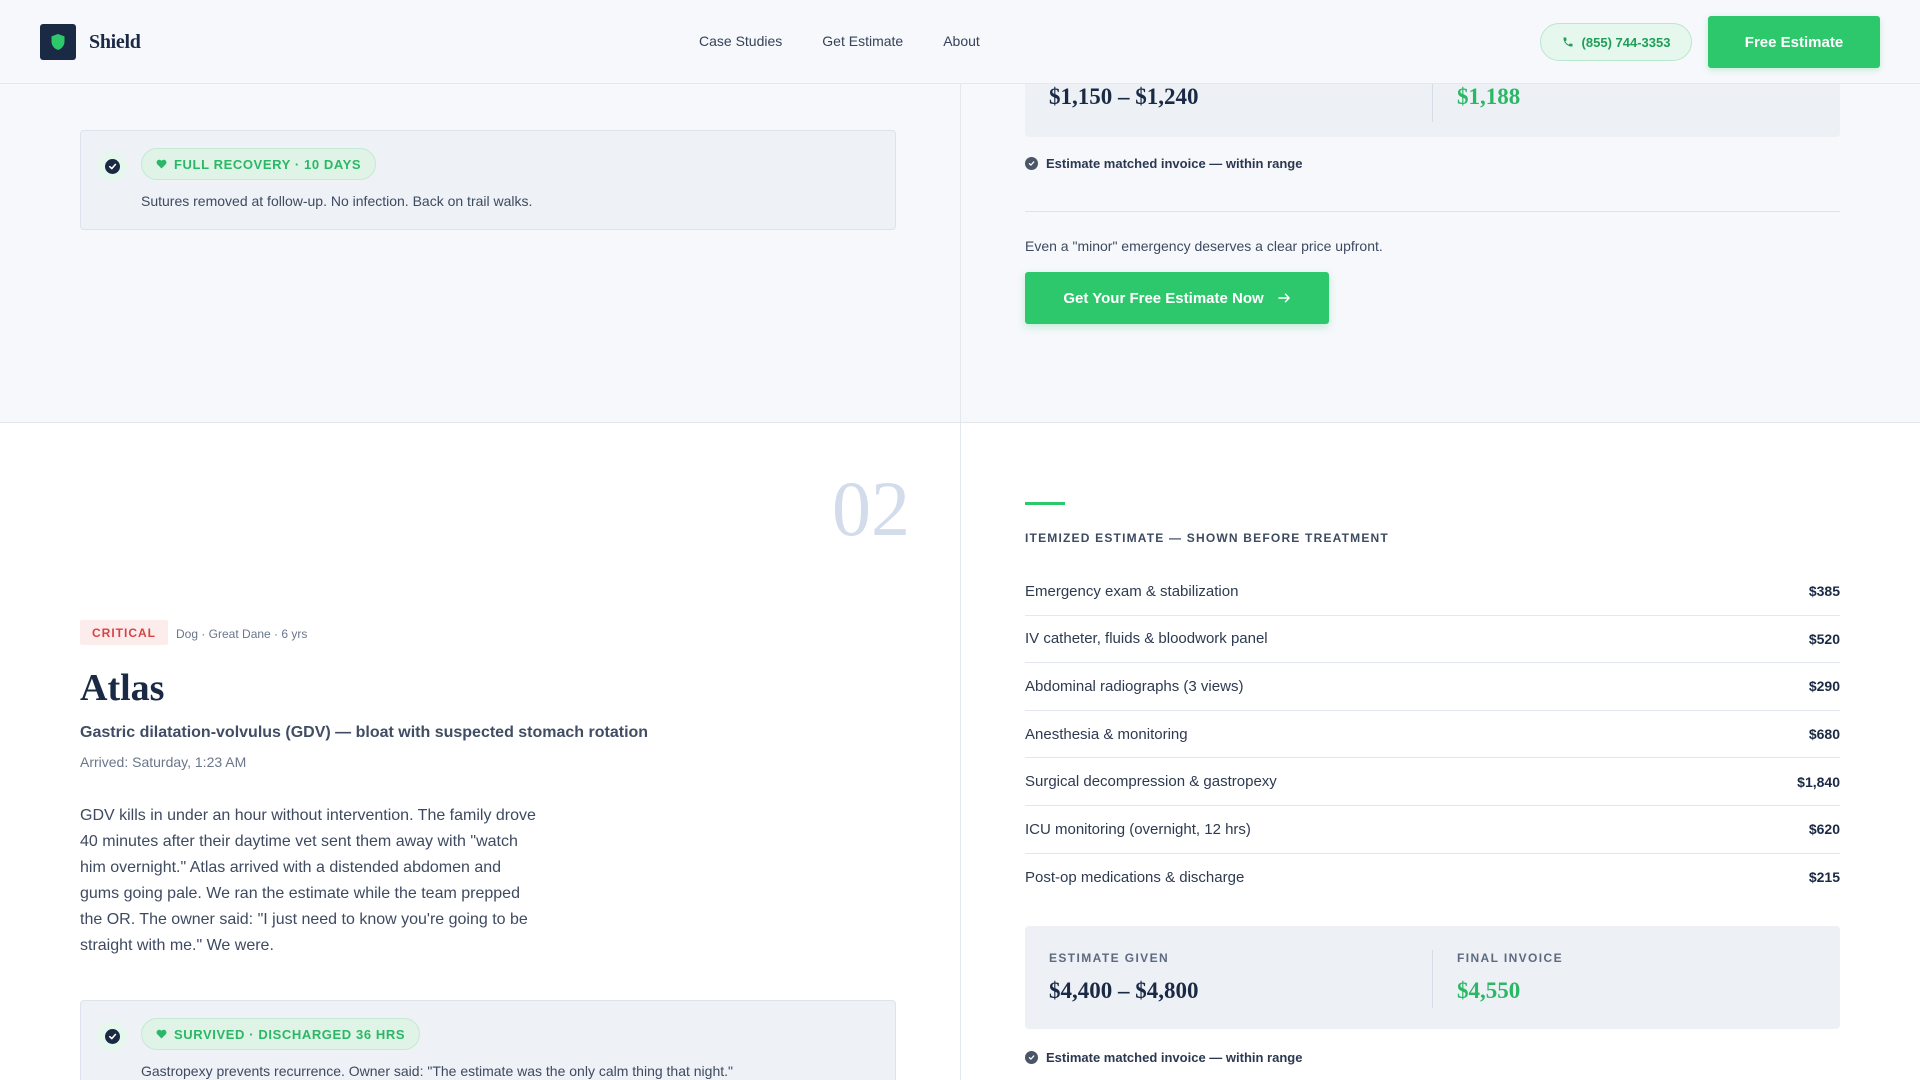 The height and width of the screenshot is (1080, 1920). What do you see at coordinates (1432, 592) in the screenshot?
I see `line-item: Emergency exam & stabilization $385` at bounding box center [1432, 592].